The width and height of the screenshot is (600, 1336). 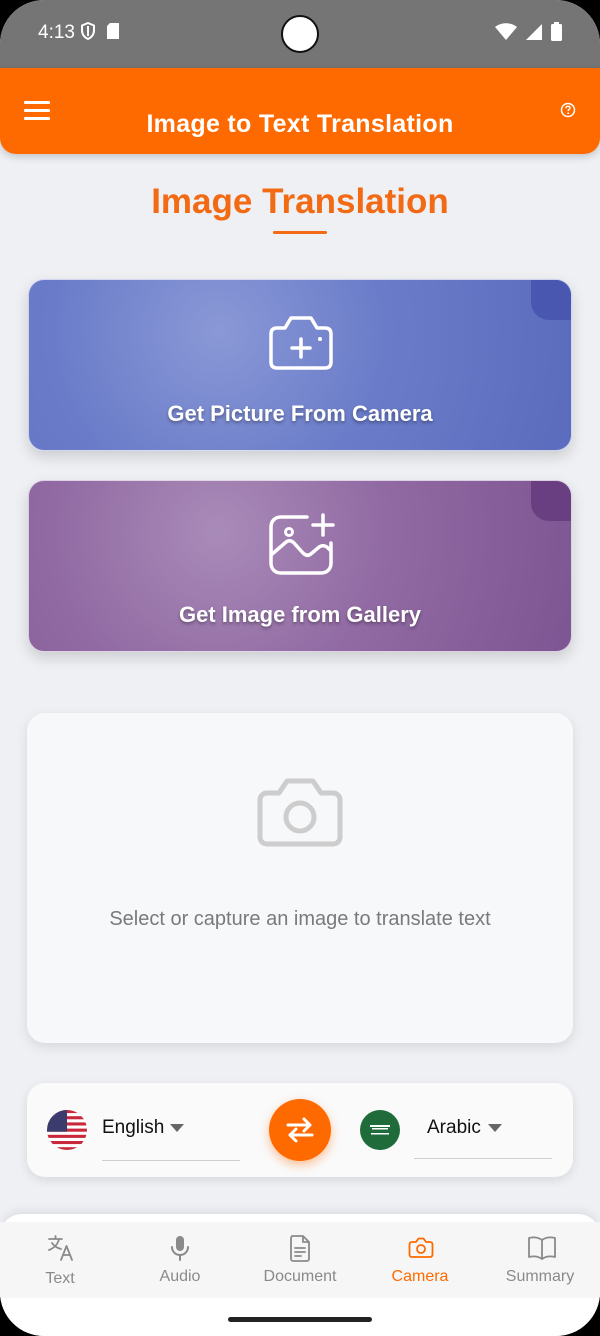 What do you see at coordinates (380, 1130) in the screenshot?
I see `saudi-flag-icon` at bounding box center [380, 1130].